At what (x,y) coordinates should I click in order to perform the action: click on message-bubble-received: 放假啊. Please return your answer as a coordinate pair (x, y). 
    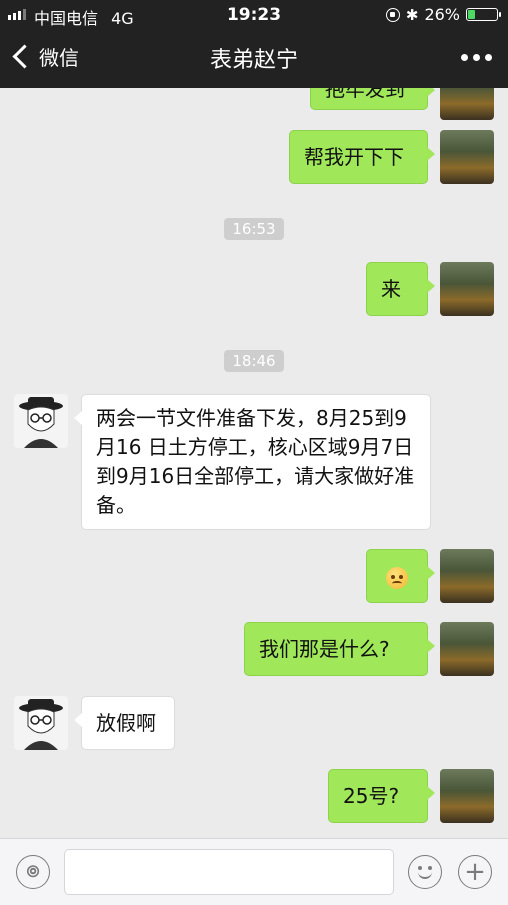
    Looking at the image, I should click on (124, 723).